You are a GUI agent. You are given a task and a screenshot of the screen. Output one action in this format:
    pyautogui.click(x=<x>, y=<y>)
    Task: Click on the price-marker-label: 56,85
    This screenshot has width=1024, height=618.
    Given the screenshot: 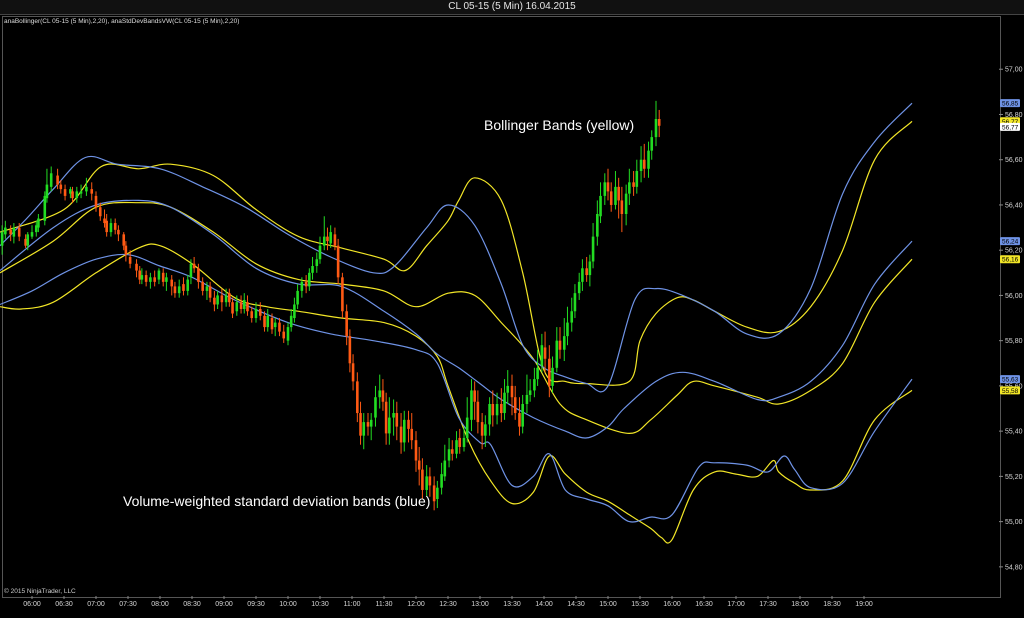 What is the action you would take?
    pyautogui.click(x=1010, y=104)
    